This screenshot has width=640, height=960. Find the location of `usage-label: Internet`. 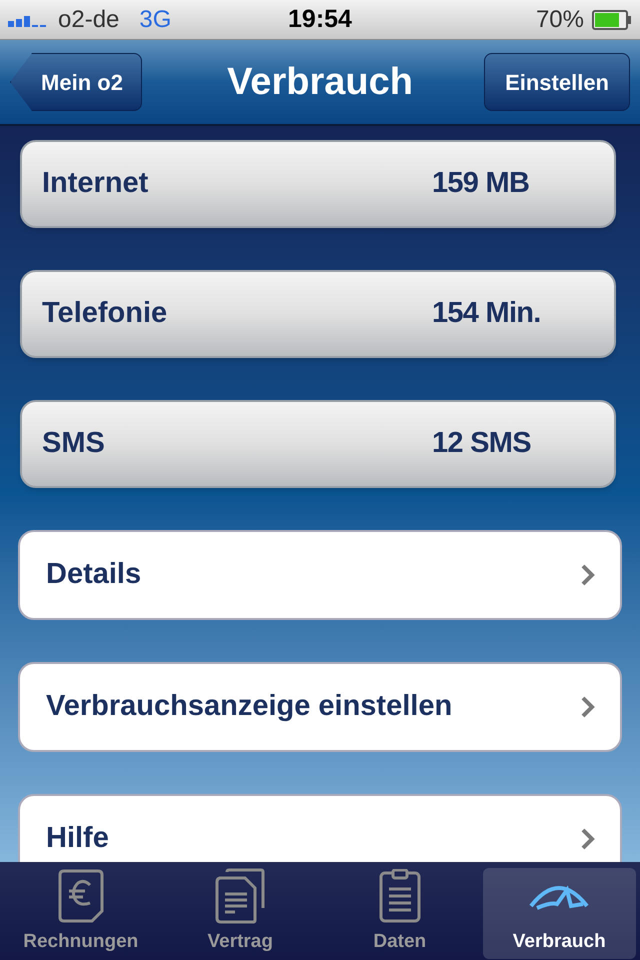

usage-label: Internet is located at coordinates (96, 184).